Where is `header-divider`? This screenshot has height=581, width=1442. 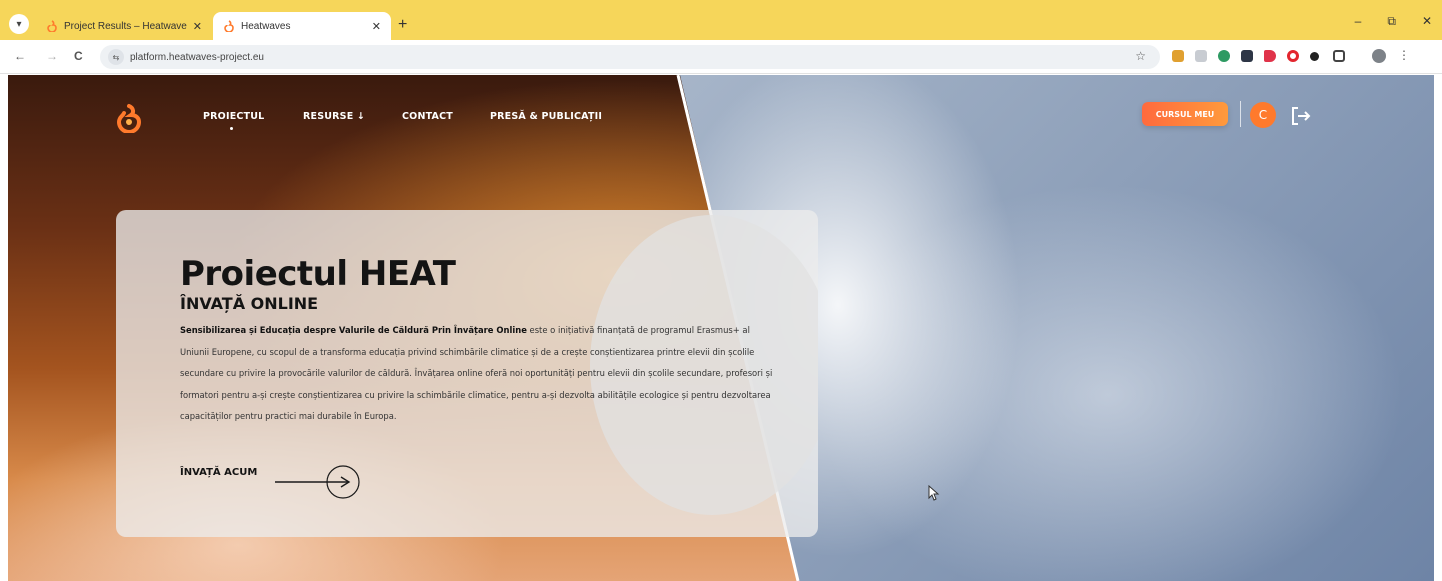 header-divider is located at coordinates (1240, 114).